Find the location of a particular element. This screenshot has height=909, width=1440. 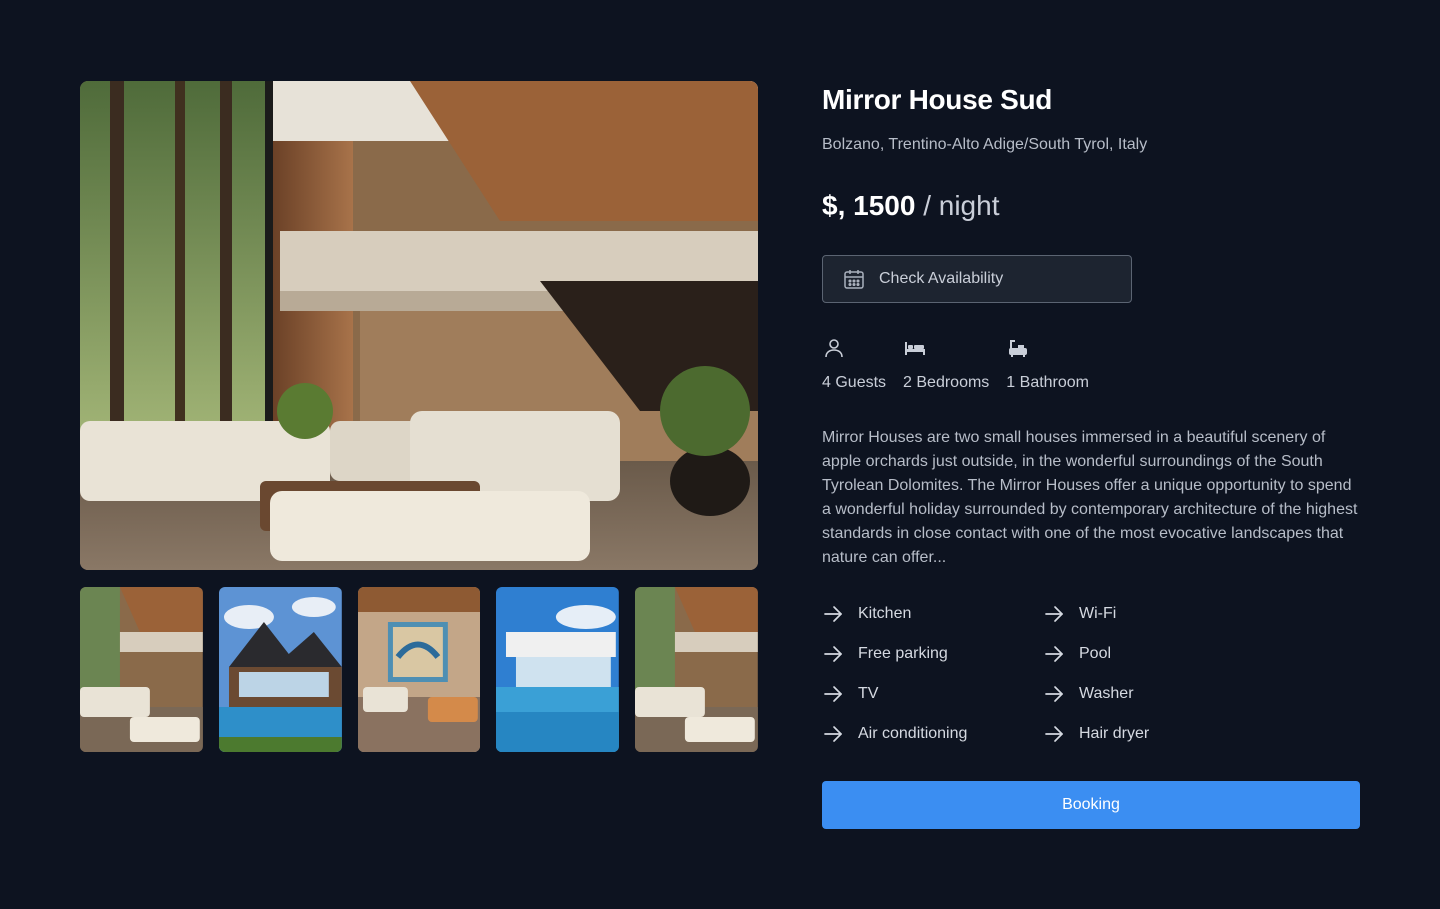

spec-bedrooms-label: 2 Bedrooms is located at coordinates (946, 382).